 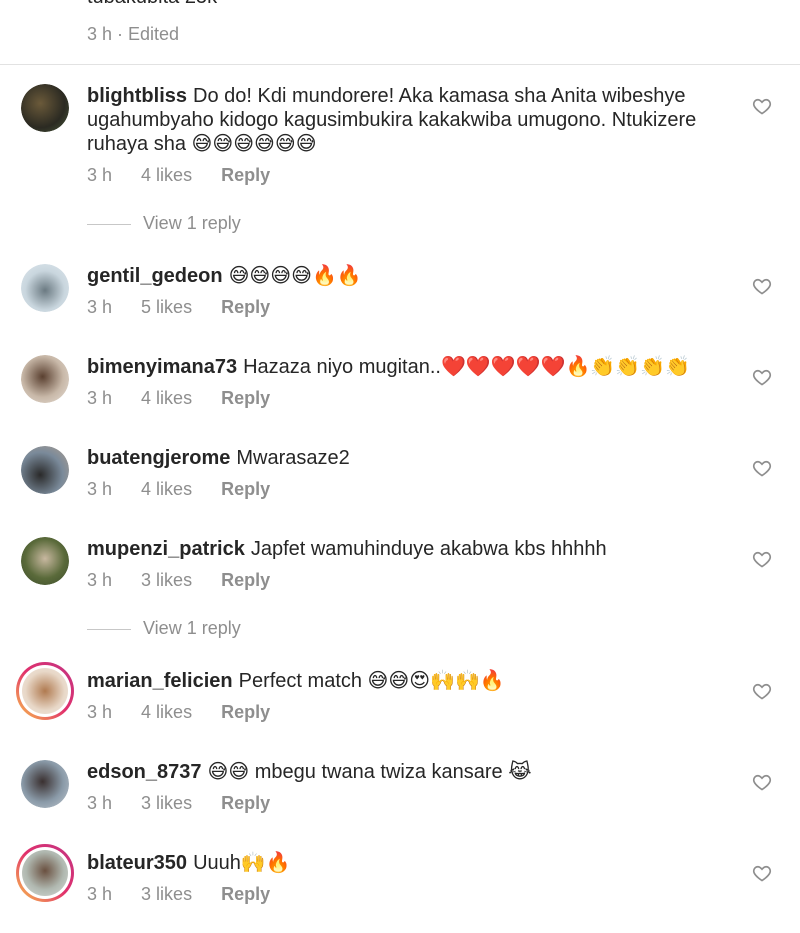 I want to click on comment-body: buatengjerome Mwarasaze2, so click(x=412, y=458).